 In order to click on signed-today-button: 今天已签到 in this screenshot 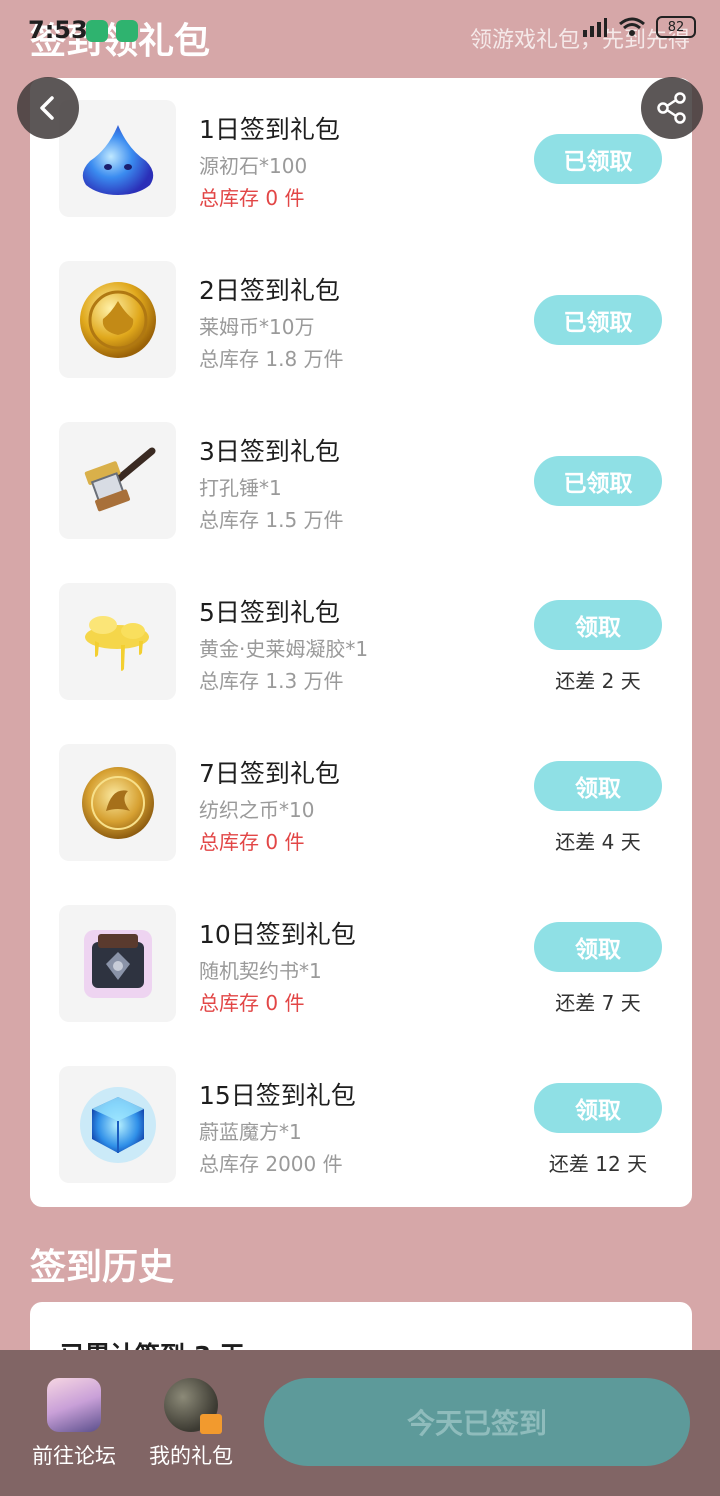, I will do `click(477, 1422)`.